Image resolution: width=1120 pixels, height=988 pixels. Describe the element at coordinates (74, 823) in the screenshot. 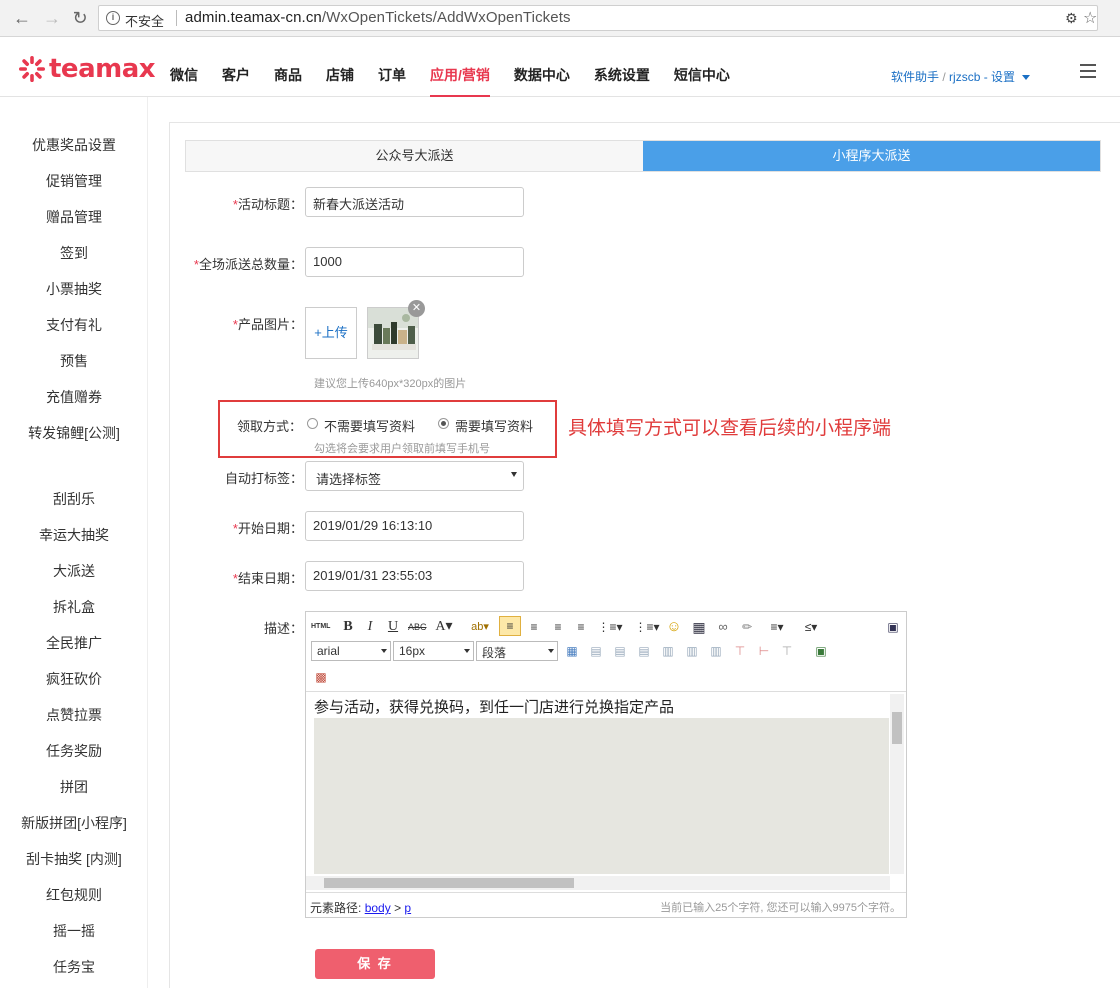

I see `sidebar-item: 新版拼团[小程序]` at that location.